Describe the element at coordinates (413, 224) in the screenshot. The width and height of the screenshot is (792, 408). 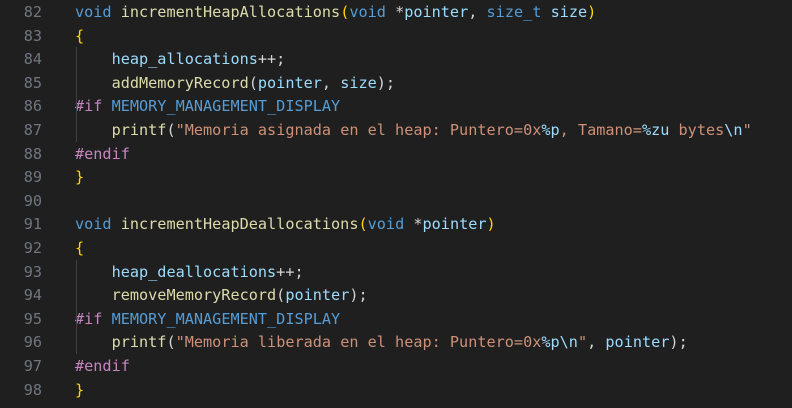
I see `code-token: *` at that location.